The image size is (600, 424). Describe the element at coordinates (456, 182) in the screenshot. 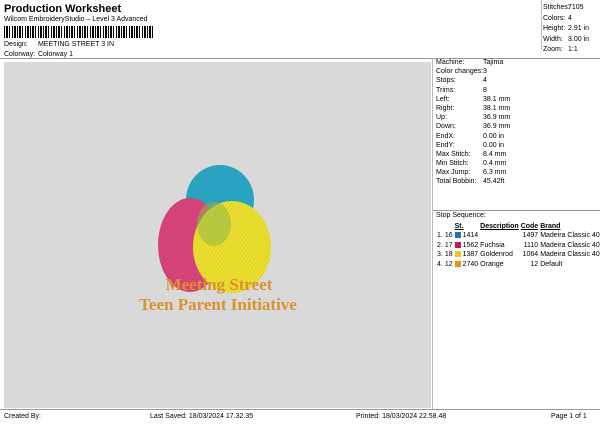

I see `info-key: Total Bobbin:` at that location.